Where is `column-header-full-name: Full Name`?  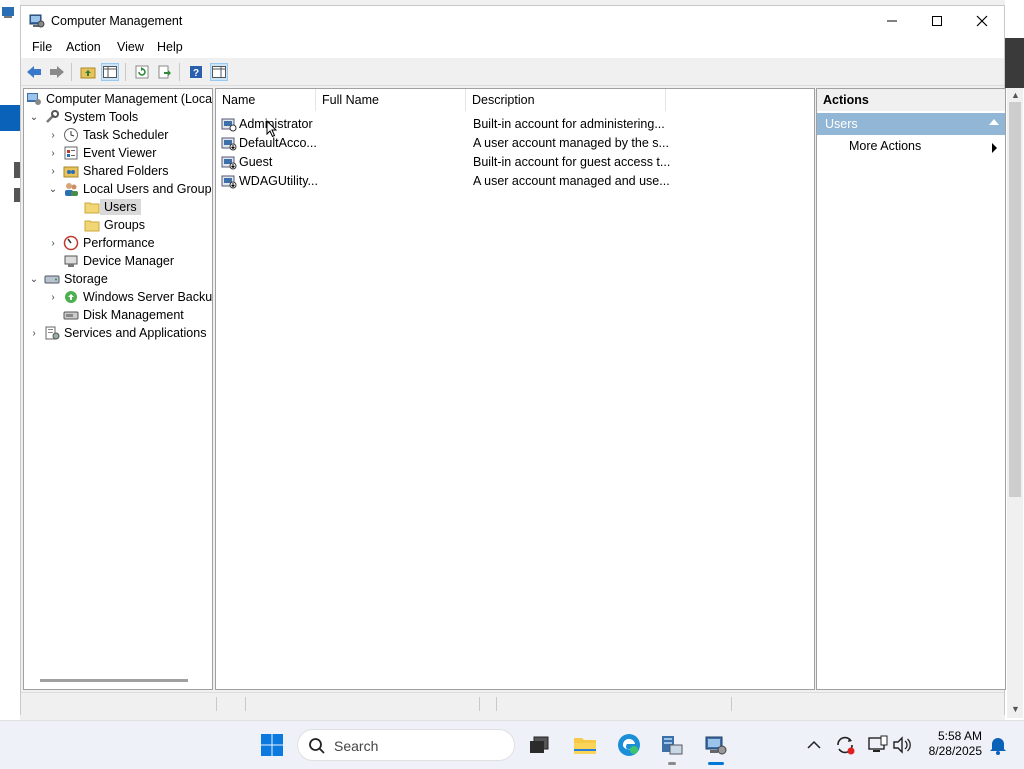
column-header-full-name: Full Name is located at coordinates (391, 100).